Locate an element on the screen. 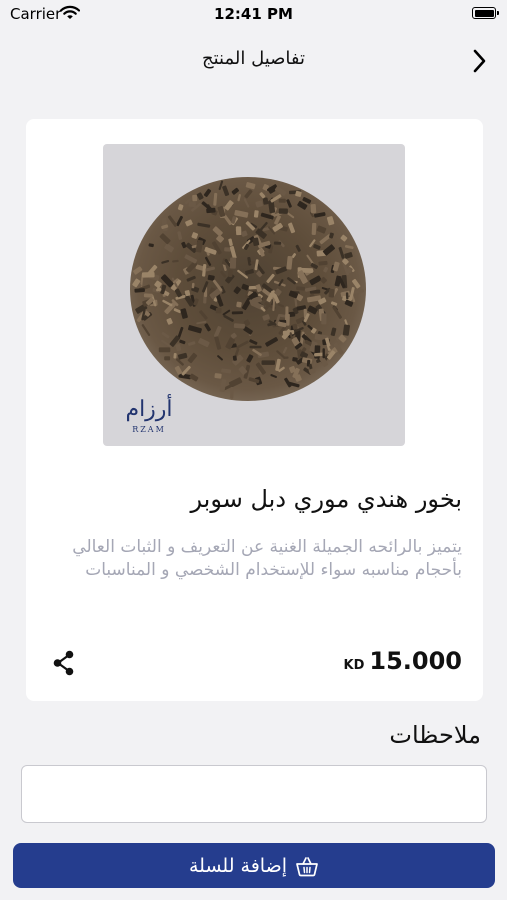  add-to-cart-button: إضافة للسلة is located at coordinates (254, 865).